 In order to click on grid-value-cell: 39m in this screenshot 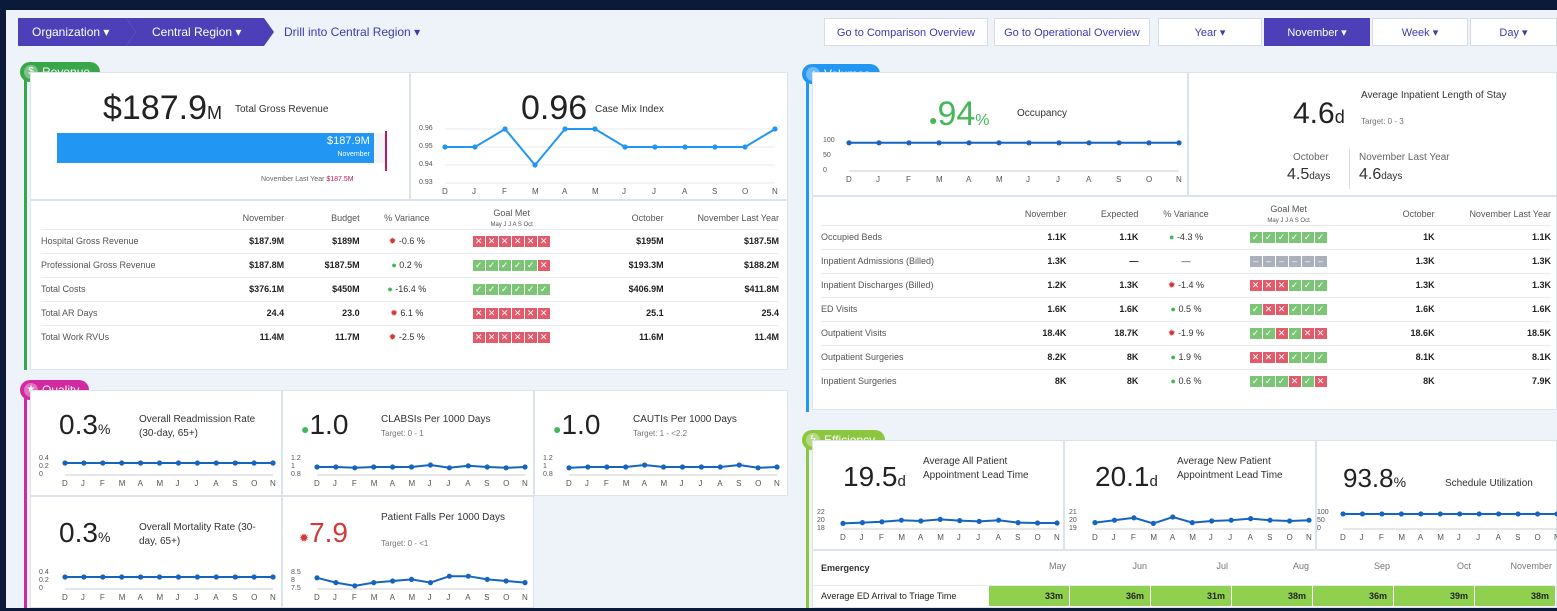, I will do `click(1434, 596)`.